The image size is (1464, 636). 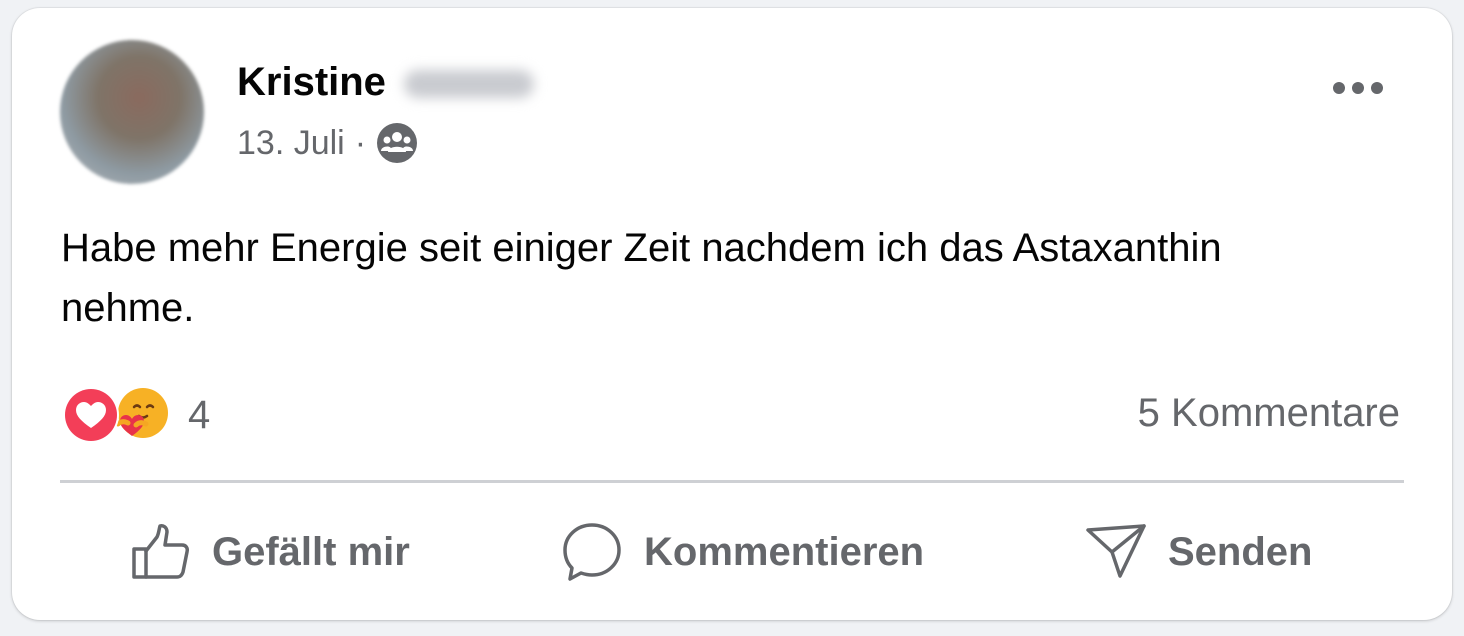 What do you see at coordinates (1116, 551) in the screenshot?
I see `send-icon` at bounding box center [1116, 551].